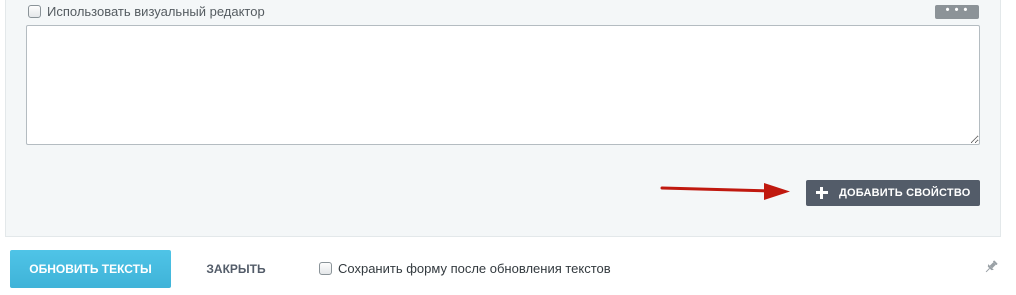 The height and width of the screenshot is (295, 1016). I want to click on save-form-checkbox, so click(325, 268).